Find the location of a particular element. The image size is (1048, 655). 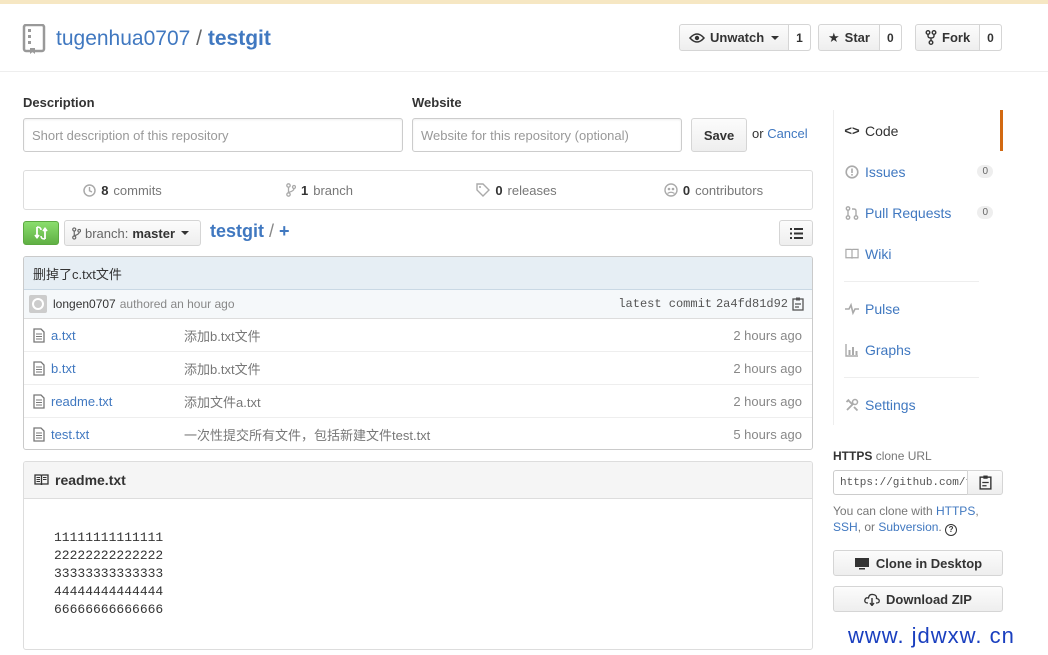

download-zip-label: Download ZIP is located at coordinates (929, 599).